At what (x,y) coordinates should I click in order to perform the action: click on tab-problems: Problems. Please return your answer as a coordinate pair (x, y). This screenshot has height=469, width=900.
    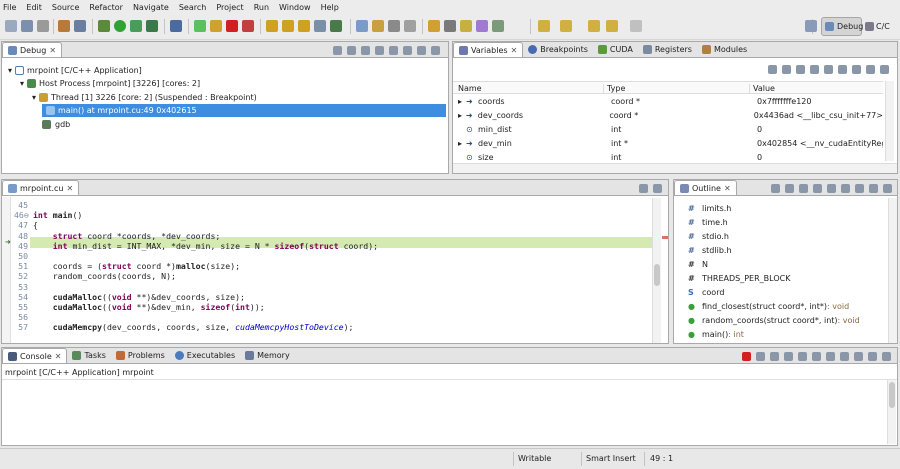
    Looking at the image, I should click on (140, 355).